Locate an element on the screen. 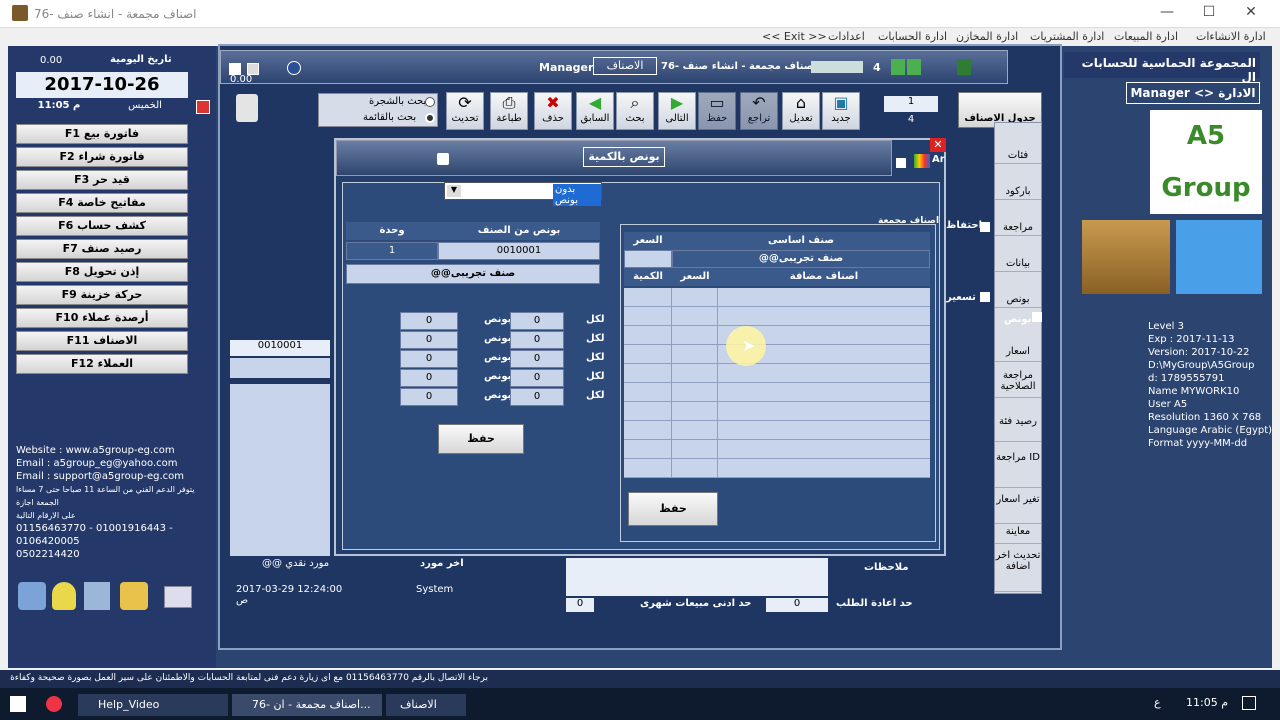 The height and width of the screenshot is (720, 1280). chrome-icon is located at coordinates (54, 704).